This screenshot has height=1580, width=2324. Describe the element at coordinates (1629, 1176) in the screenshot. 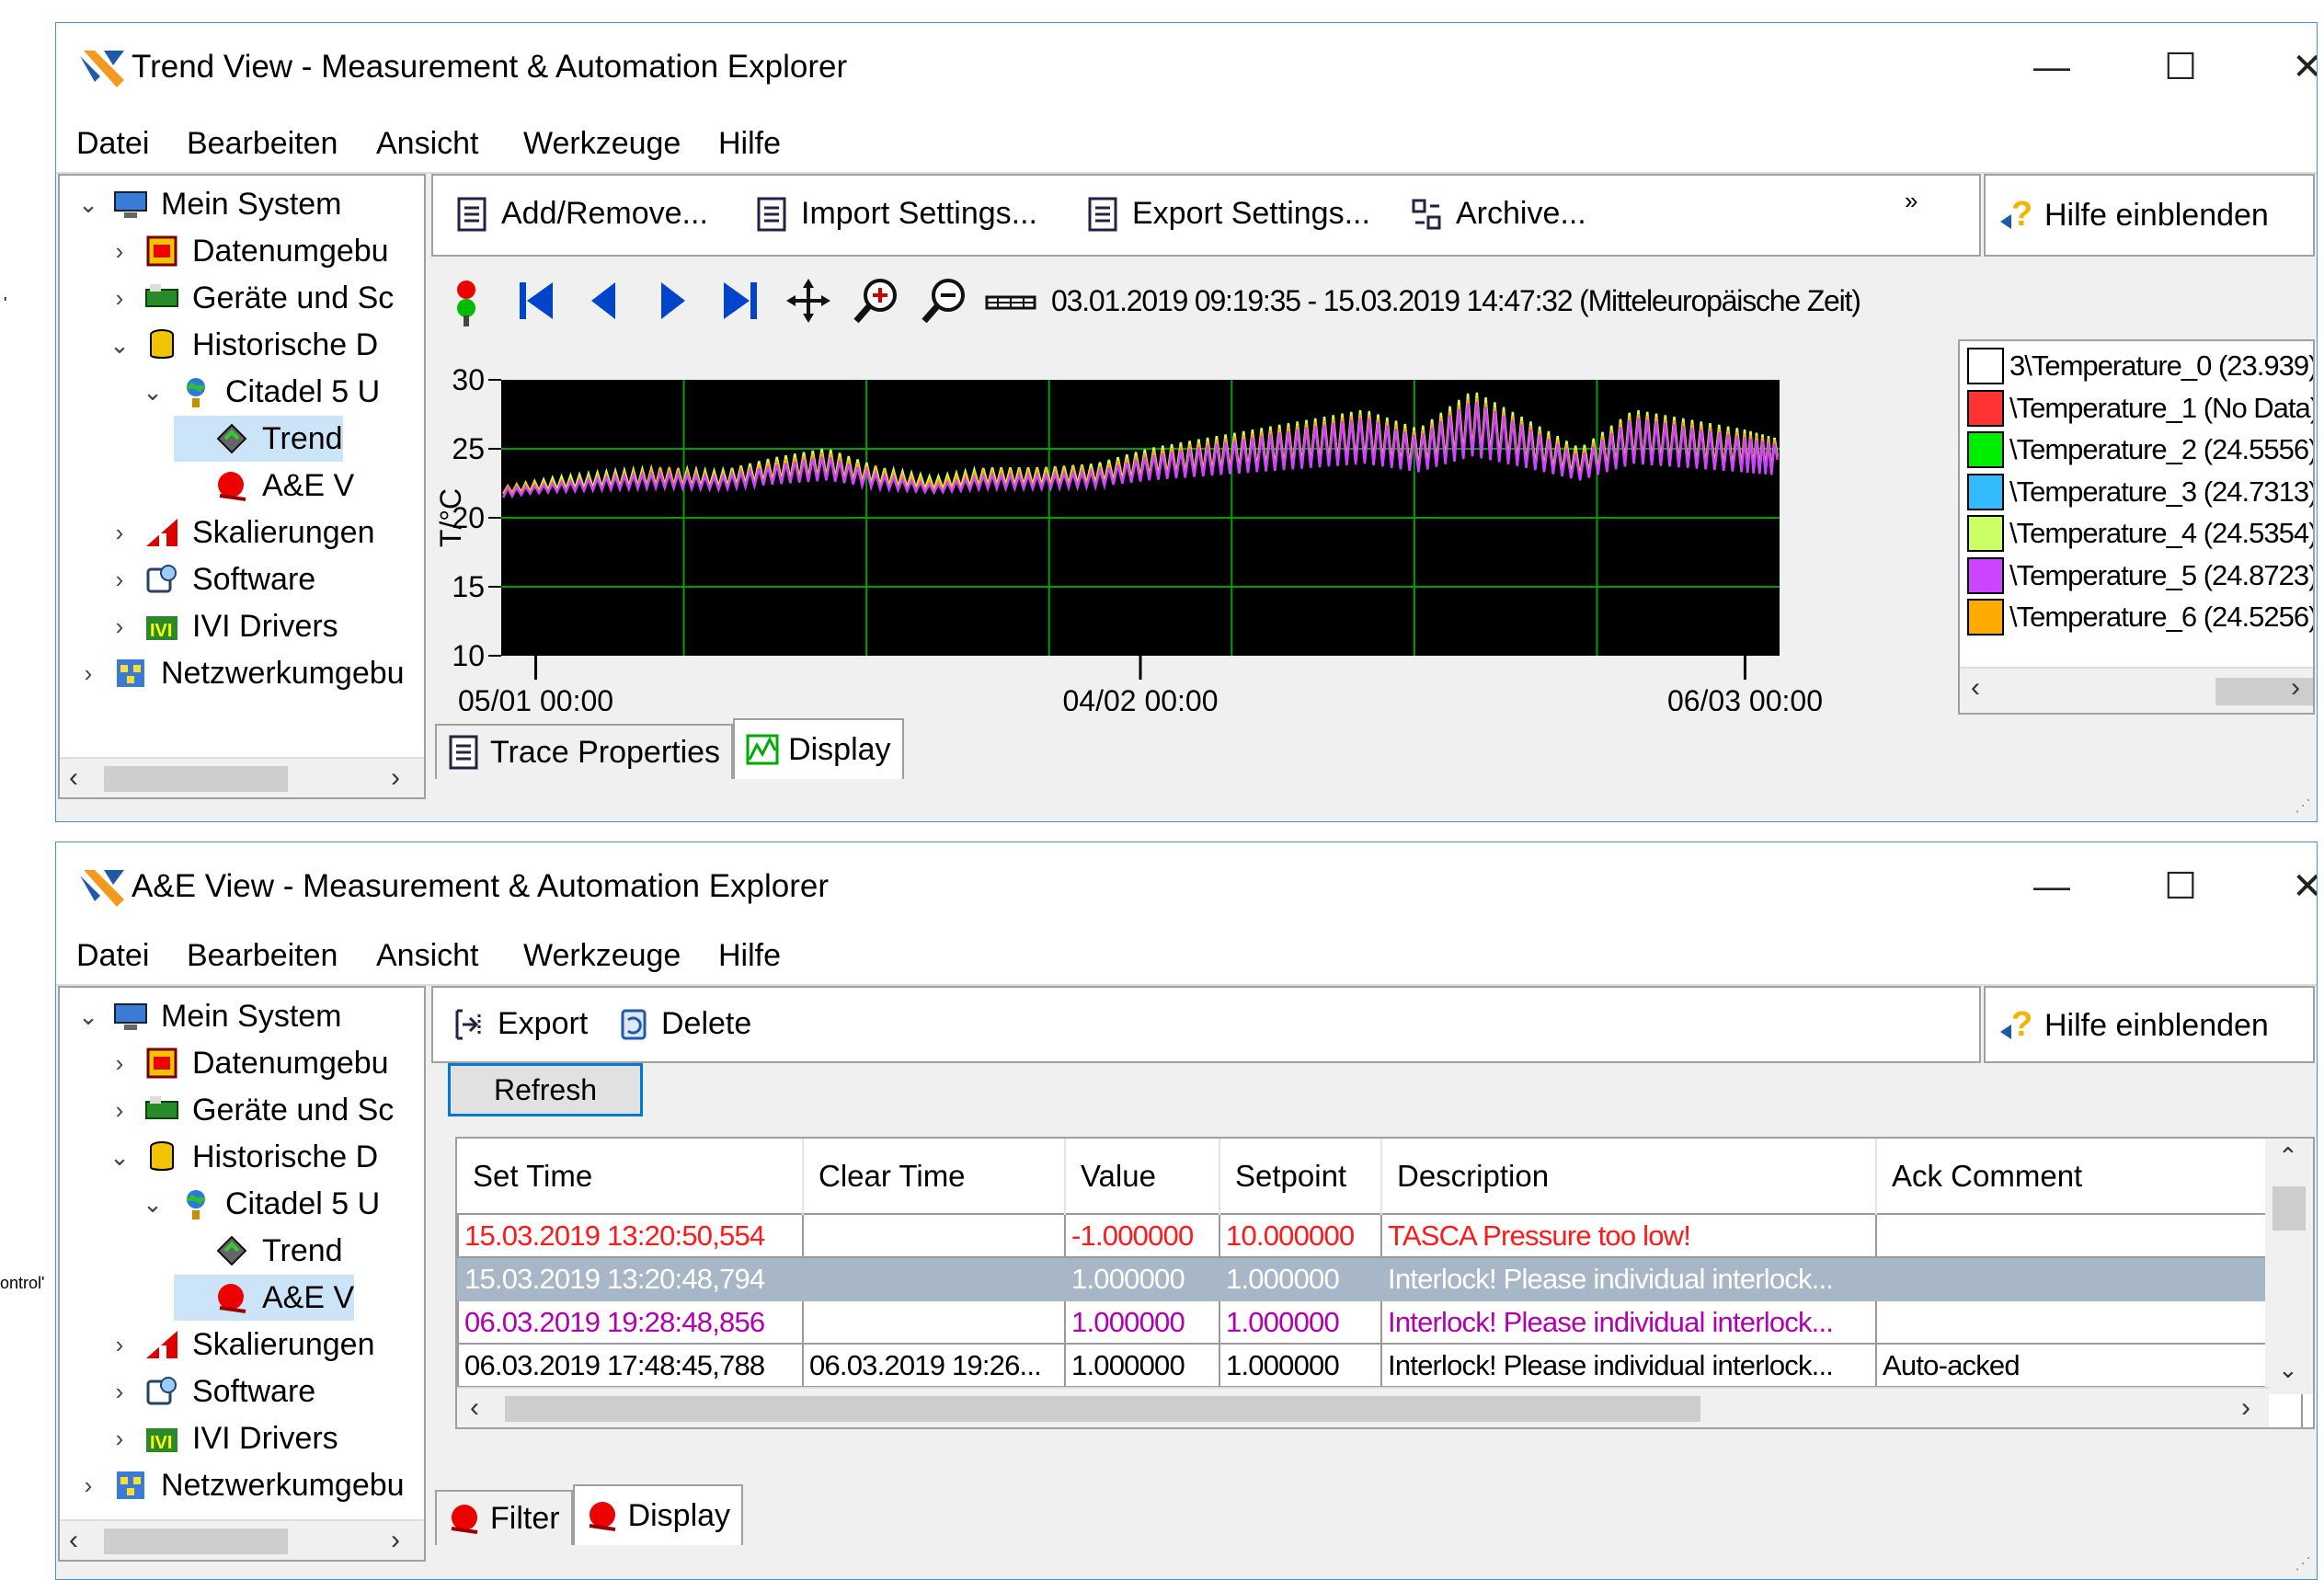

I see `column-header-description: Description` at that location.